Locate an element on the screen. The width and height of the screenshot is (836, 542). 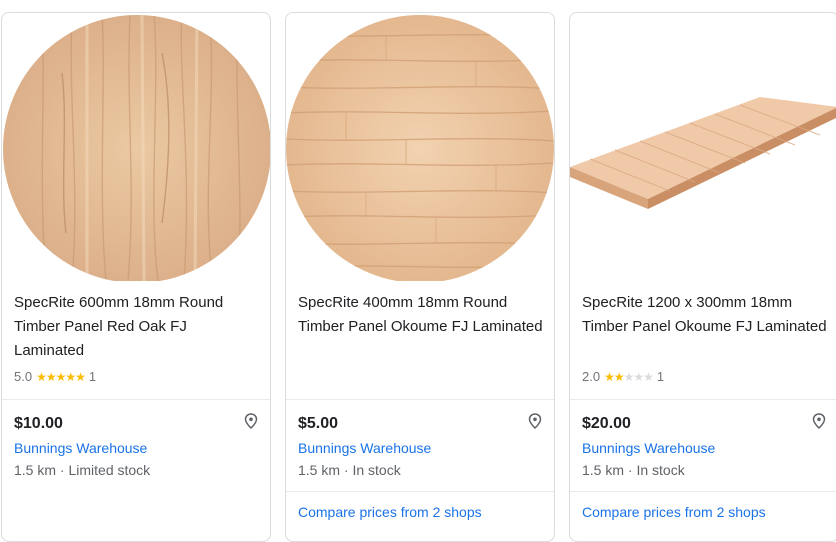
stock-status: Limited stock is located at coordinates (109, 470).